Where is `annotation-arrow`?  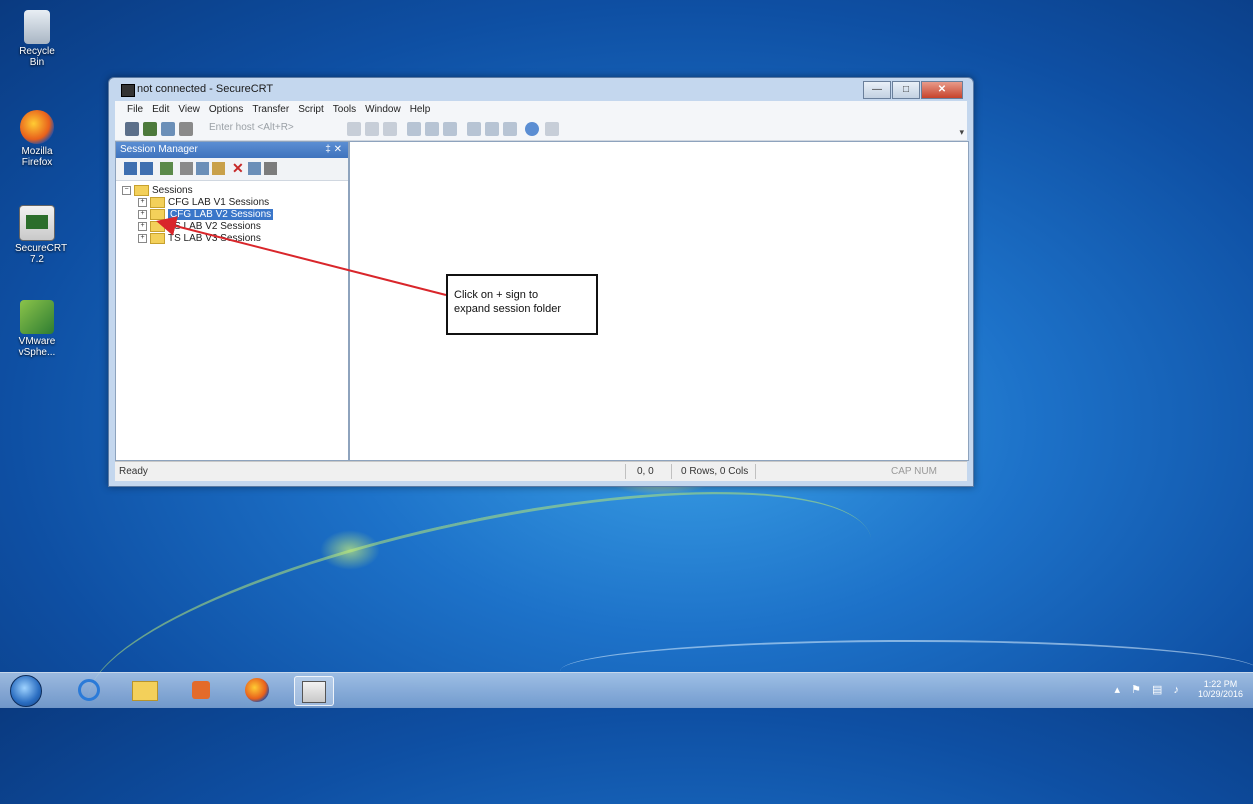
annotation-arrow is located at coordinates (301, 256).